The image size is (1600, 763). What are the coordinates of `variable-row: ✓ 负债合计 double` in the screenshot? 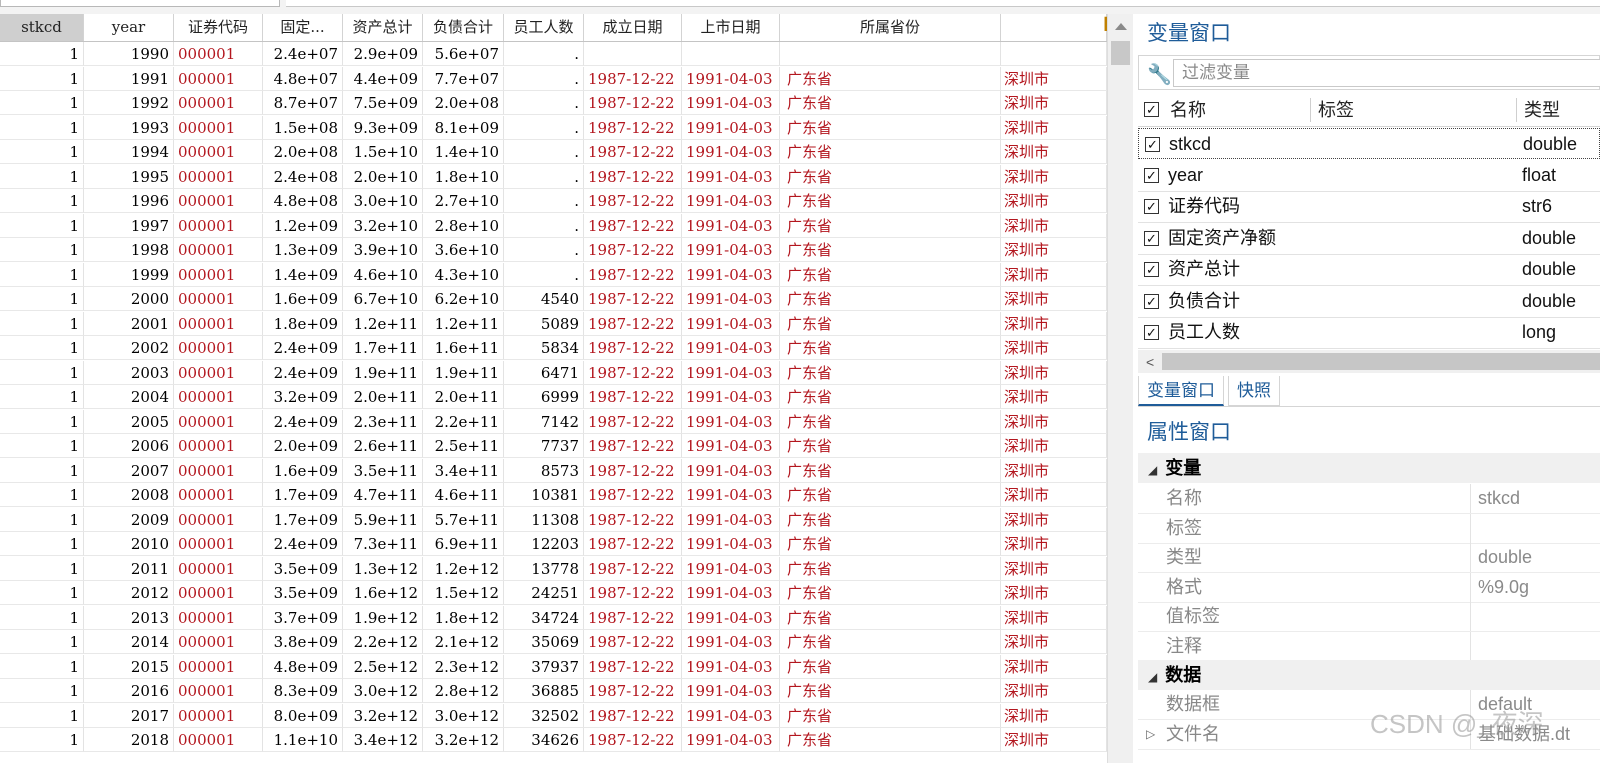 It's located at (1369, 302).